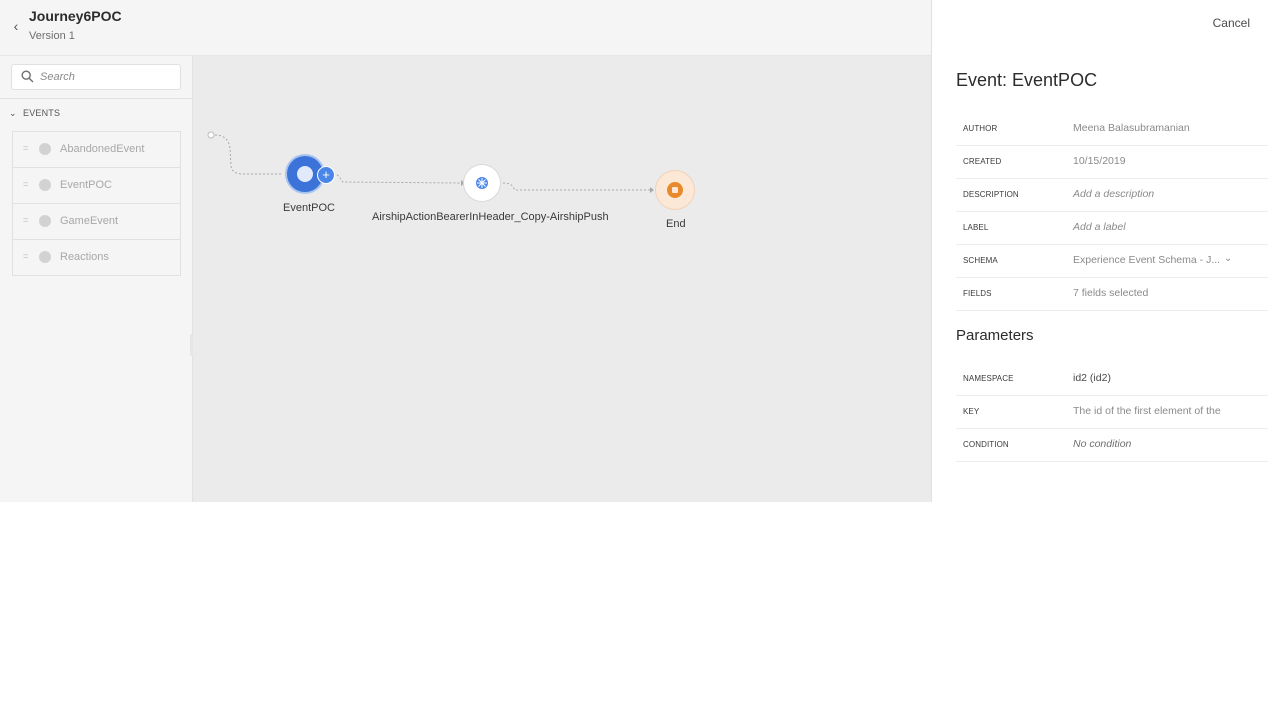  Describe the element at coordinates (89, 221) in the screenshot. I see `event-item-label: GameEvent` at that location.